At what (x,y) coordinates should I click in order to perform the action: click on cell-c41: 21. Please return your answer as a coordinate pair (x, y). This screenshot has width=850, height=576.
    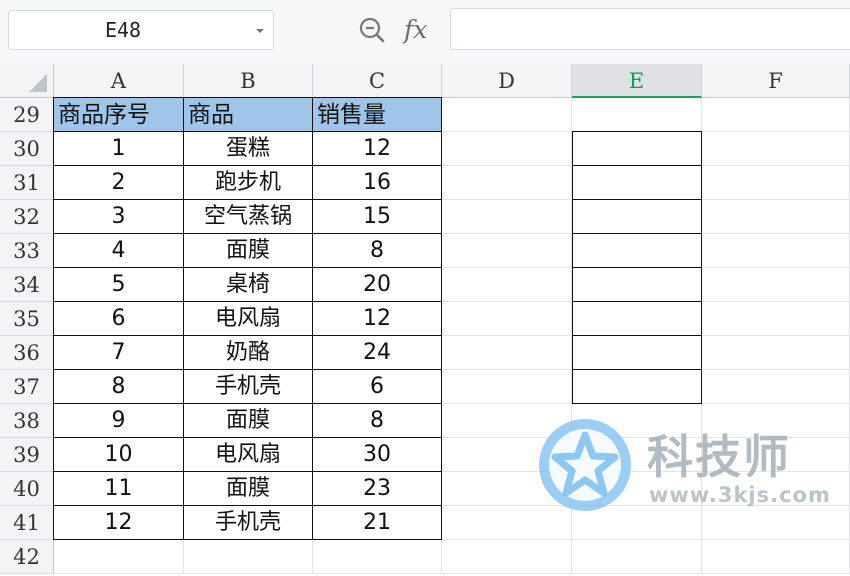
    Looking at the image, I should click on (377, 523).